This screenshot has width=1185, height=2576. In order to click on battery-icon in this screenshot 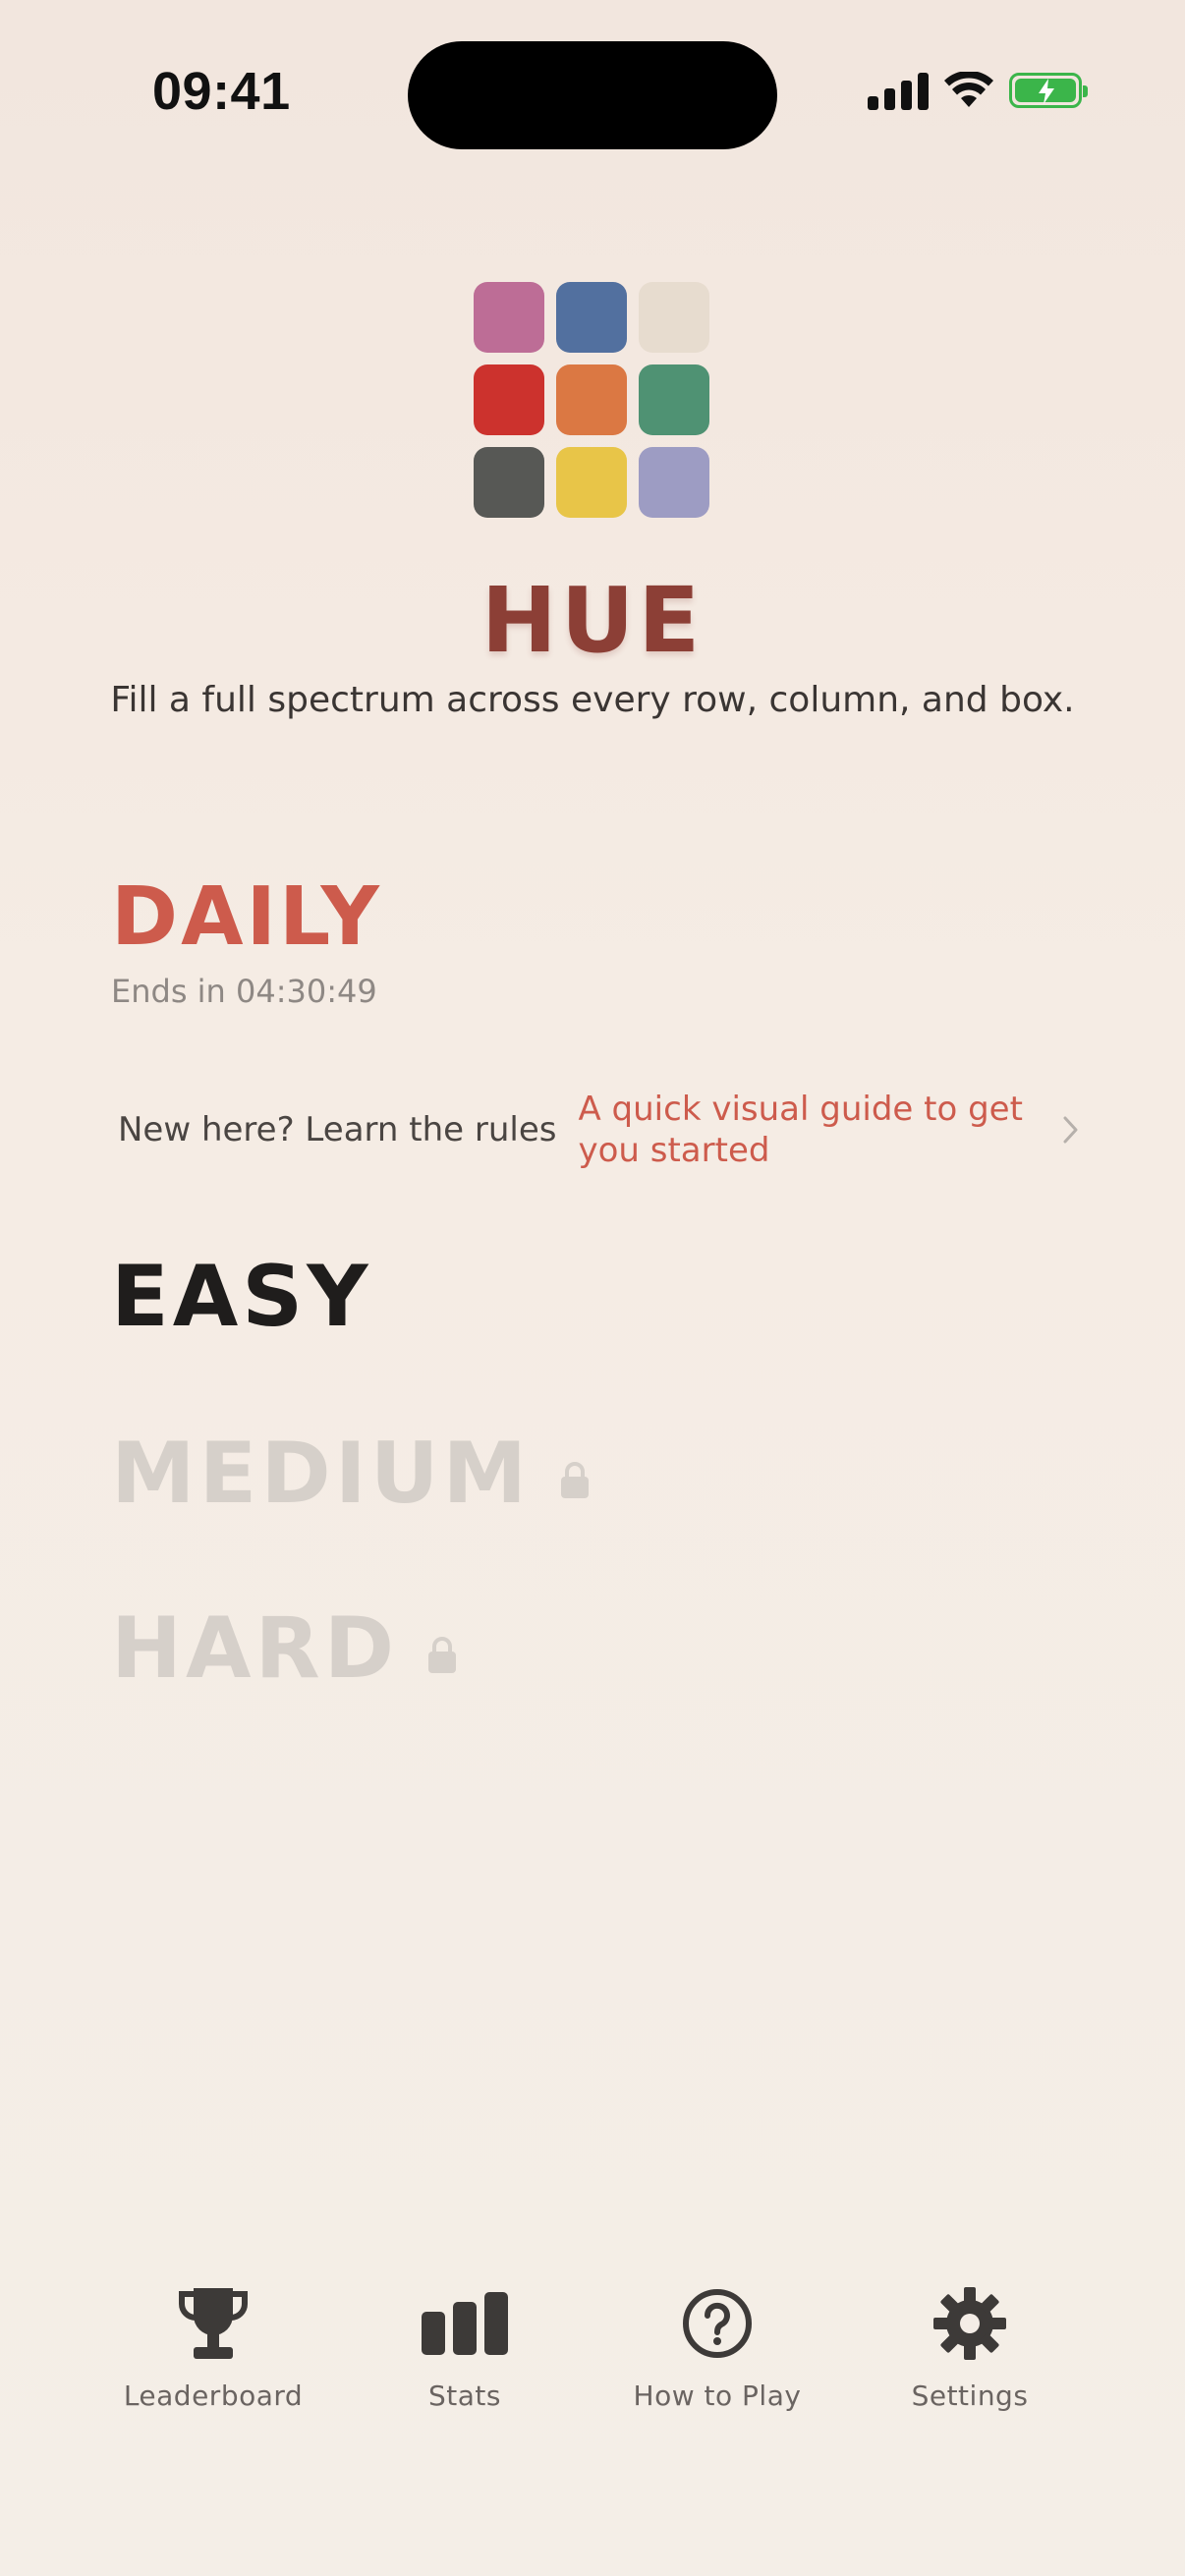, I will do `click(1049, 90)`.